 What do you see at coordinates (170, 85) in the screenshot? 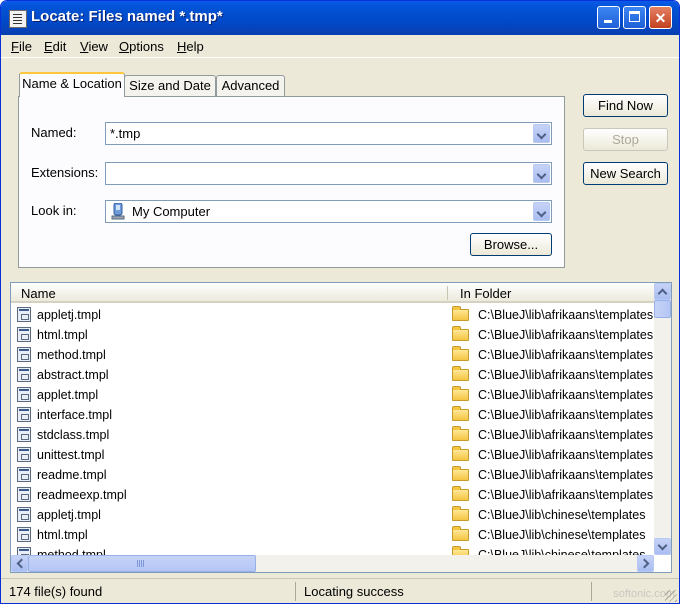
I see `tab-size-date: Size and Date` at bounding box center [170, 85].